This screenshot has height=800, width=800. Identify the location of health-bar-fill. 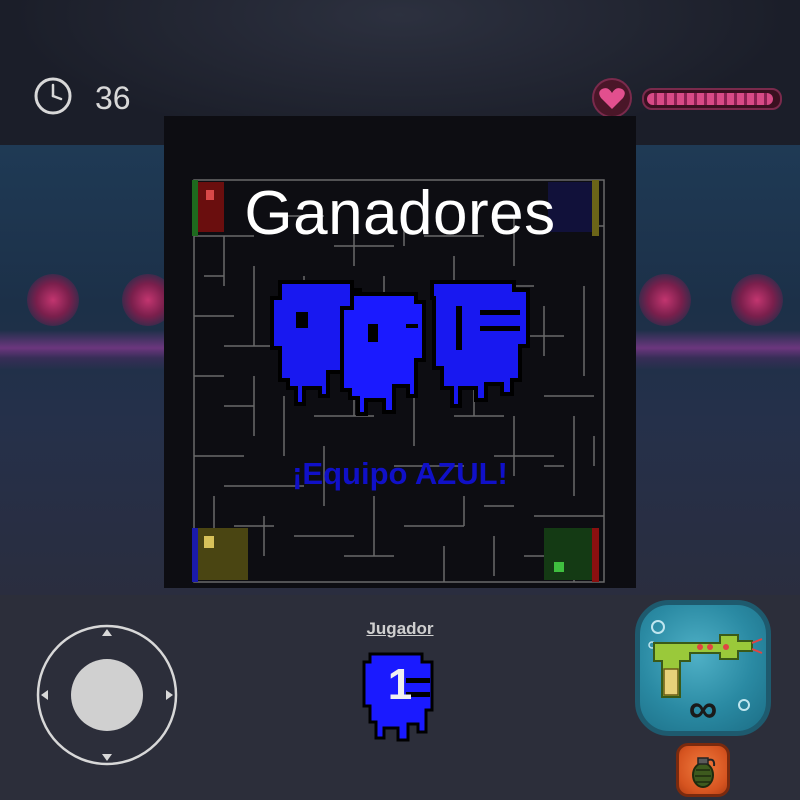
(710, 99).